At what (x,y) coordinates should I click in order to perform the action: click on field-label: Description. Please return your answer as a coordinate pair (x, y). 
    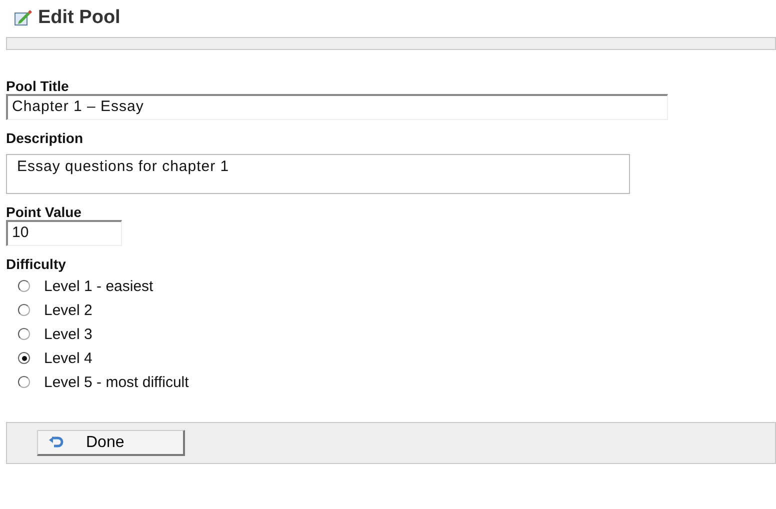
    Looking at the image, I should click on (45, 138).